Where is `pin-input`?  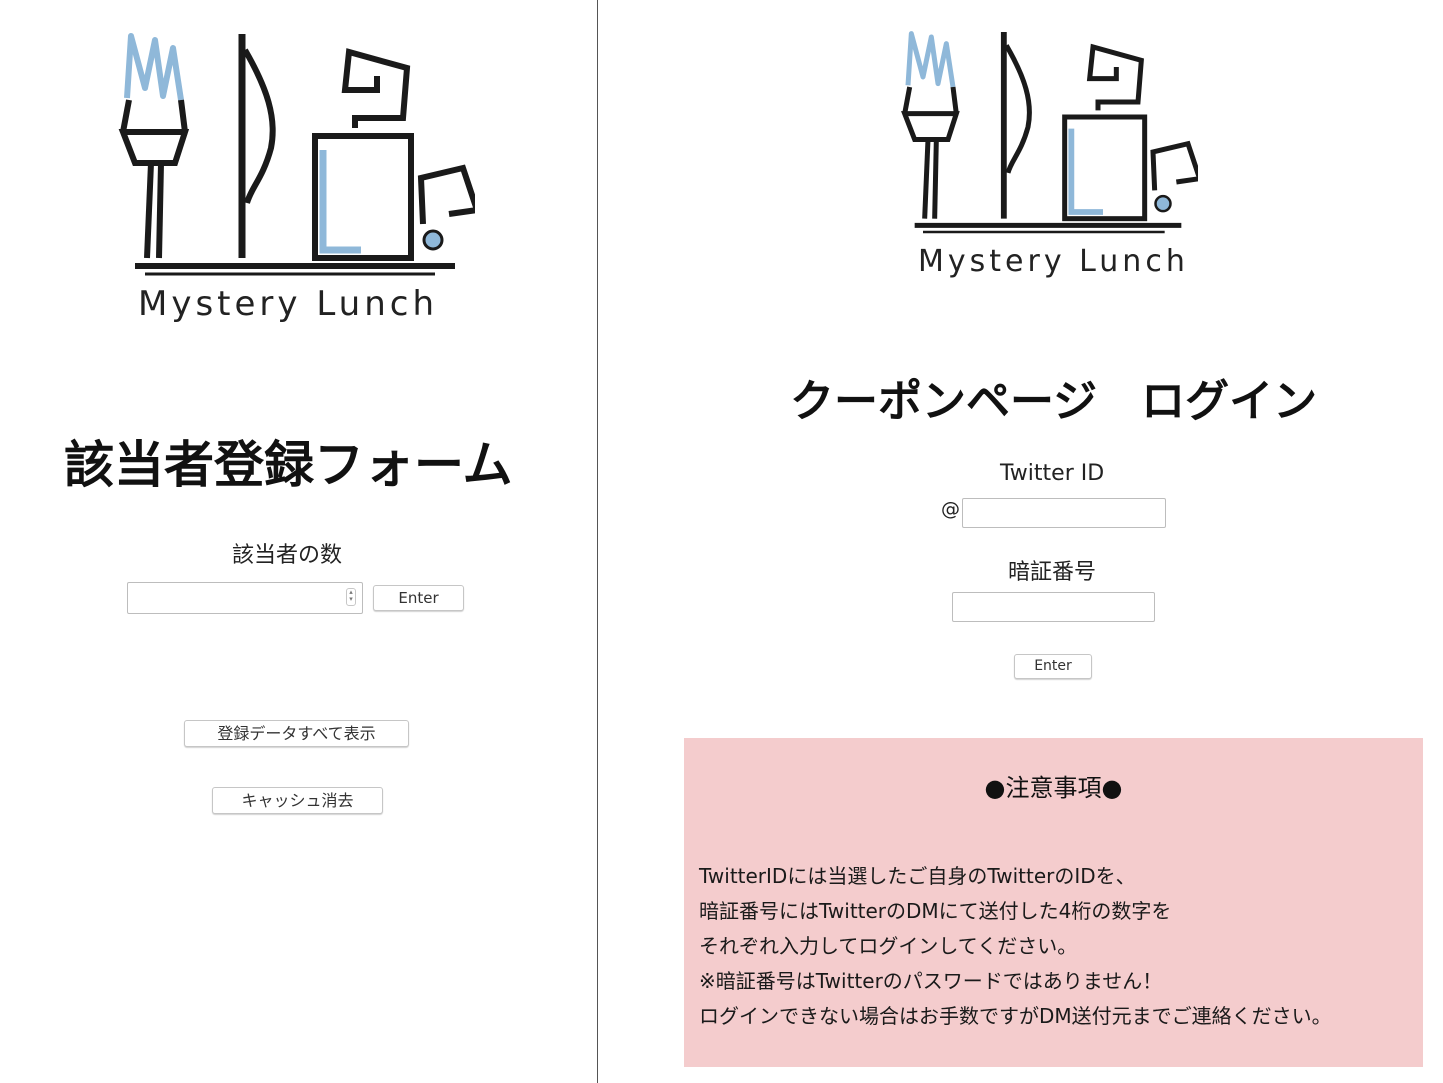
pin-input is located at coordinates (1053, 607).